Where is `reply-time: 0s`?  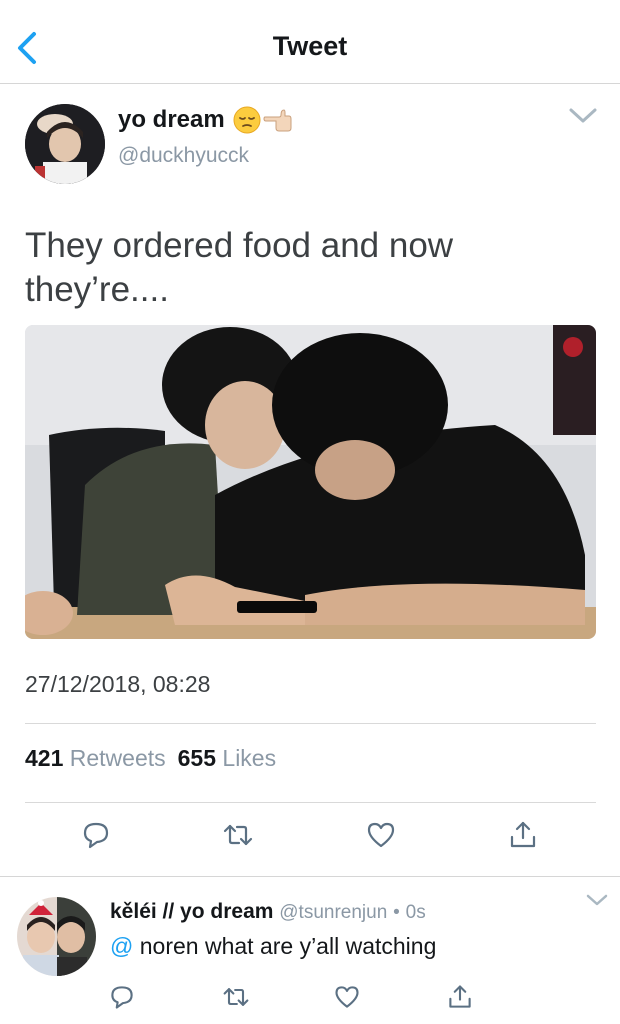
reply-time: 0s is located at coordinates (415, 912).